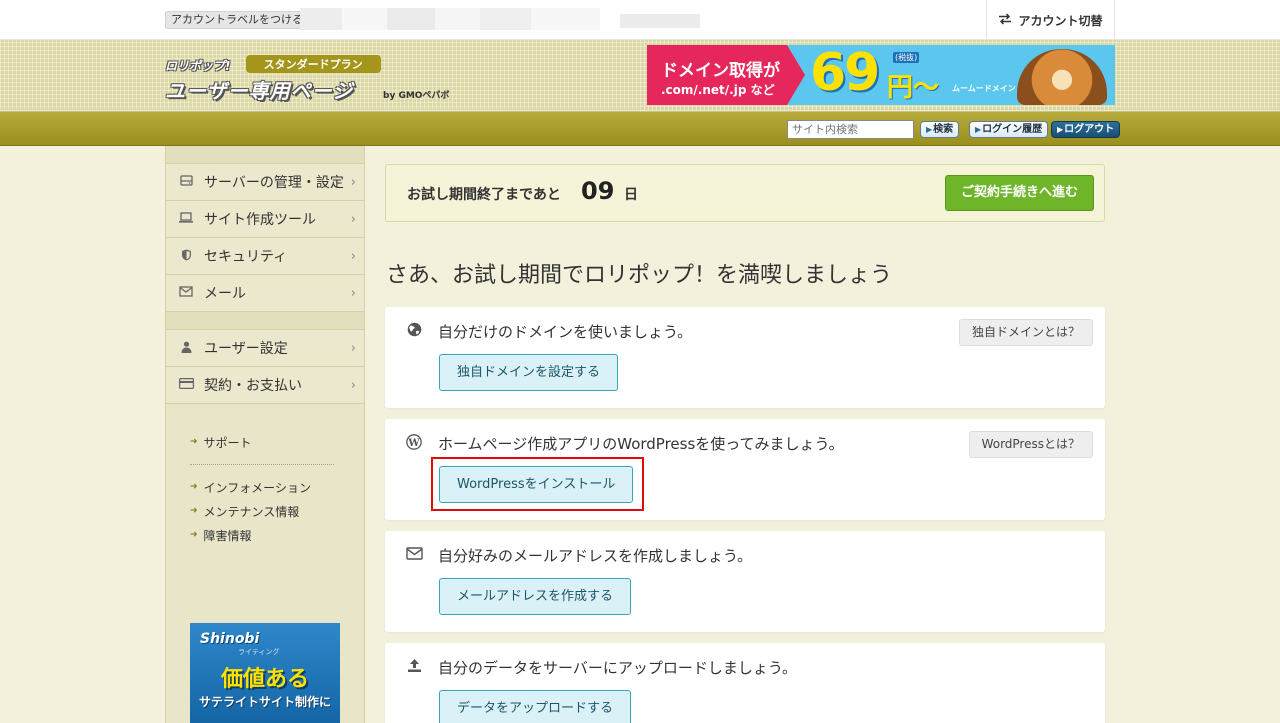  Describe the element at coordinates (230, 639) in the screenshot. I see `shinobi-logo: Shinobi` at that location.